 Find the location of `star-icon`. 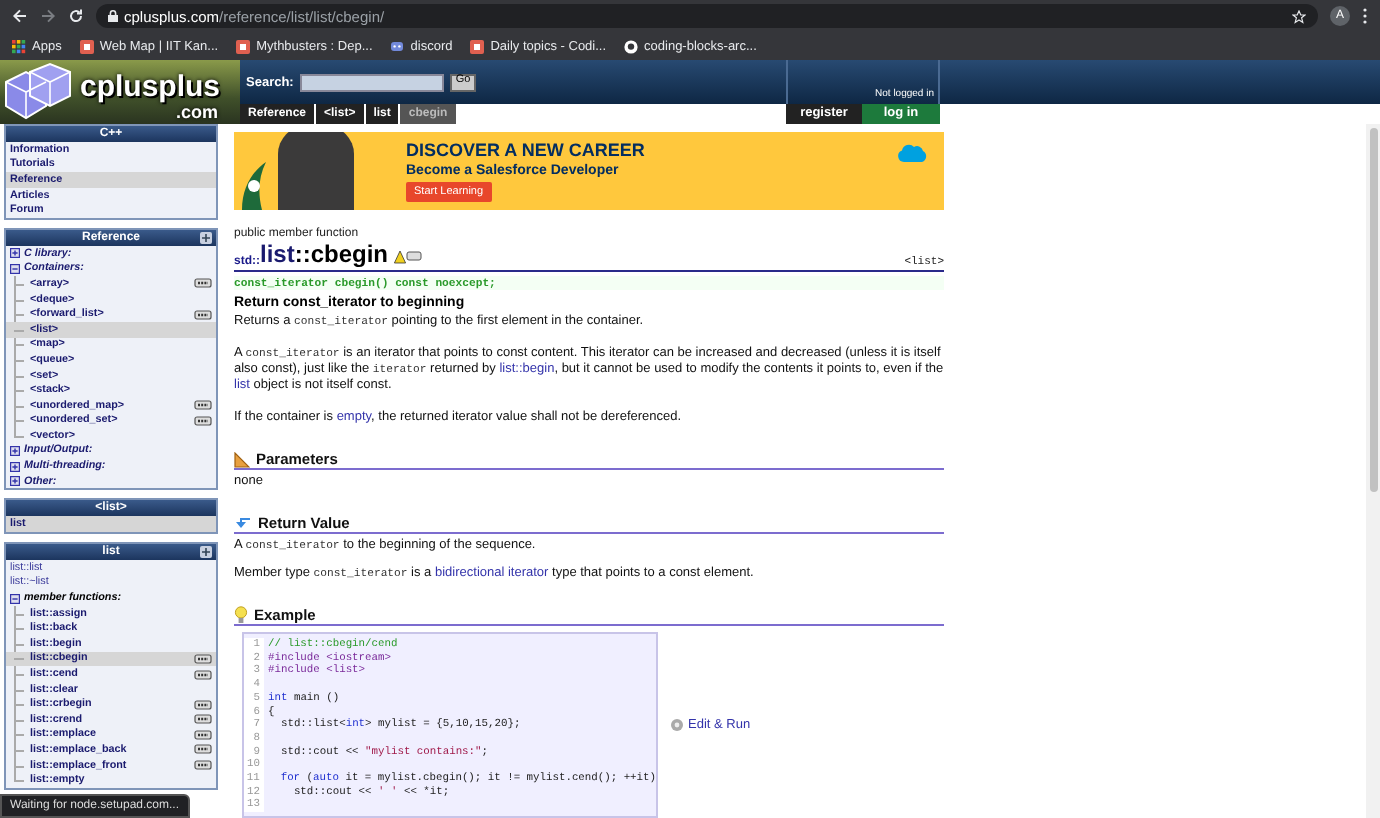

star-icon is located at coordinates (1299, 16).